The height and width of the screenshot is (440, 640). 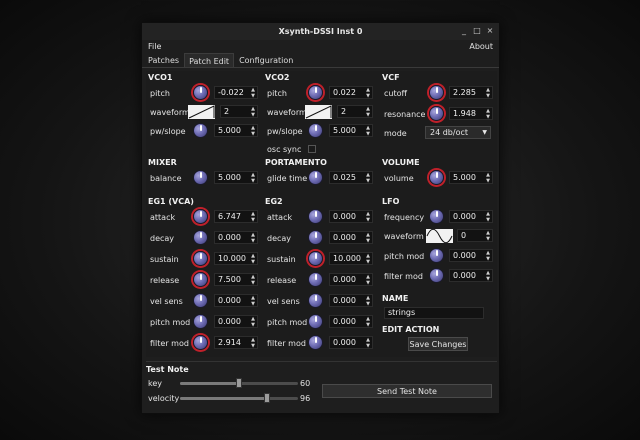 I want to click on vco2-pw-knob, so click(x=315, y=130).